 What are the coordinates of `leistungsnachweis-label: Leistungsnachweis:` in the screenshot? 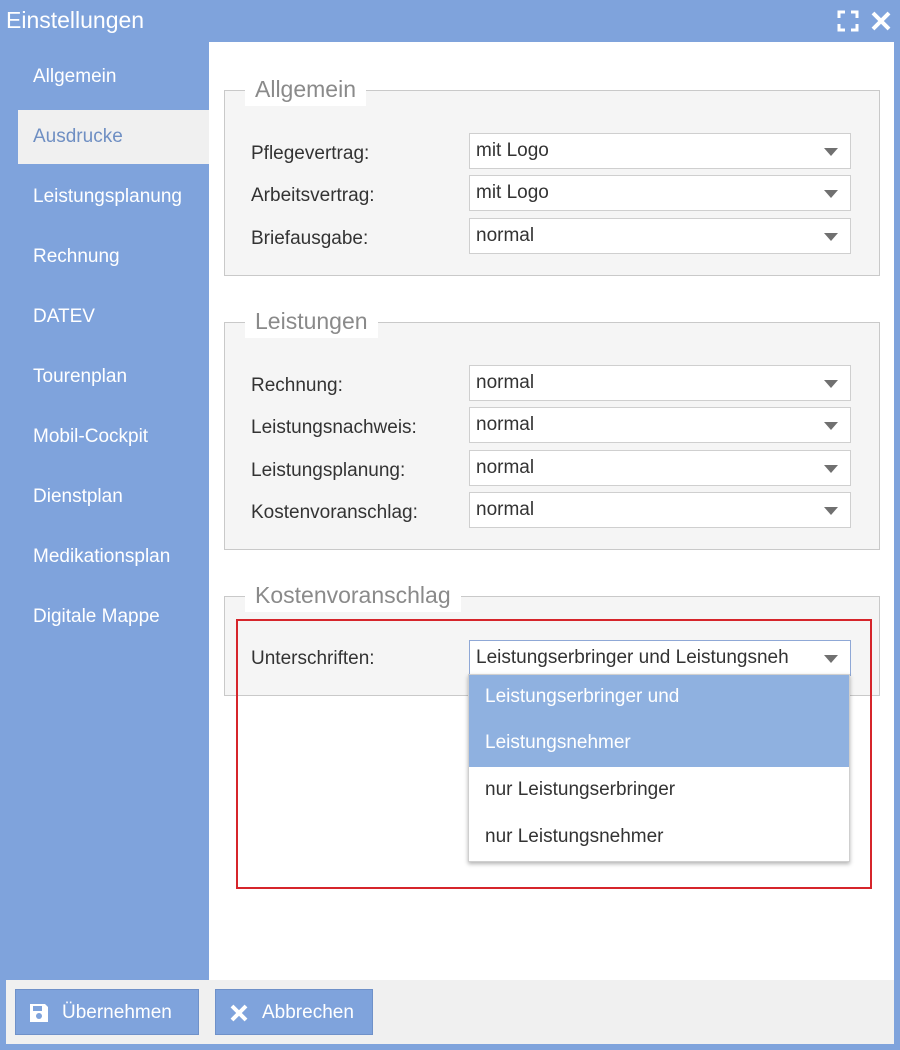 It's located at (334, 427).